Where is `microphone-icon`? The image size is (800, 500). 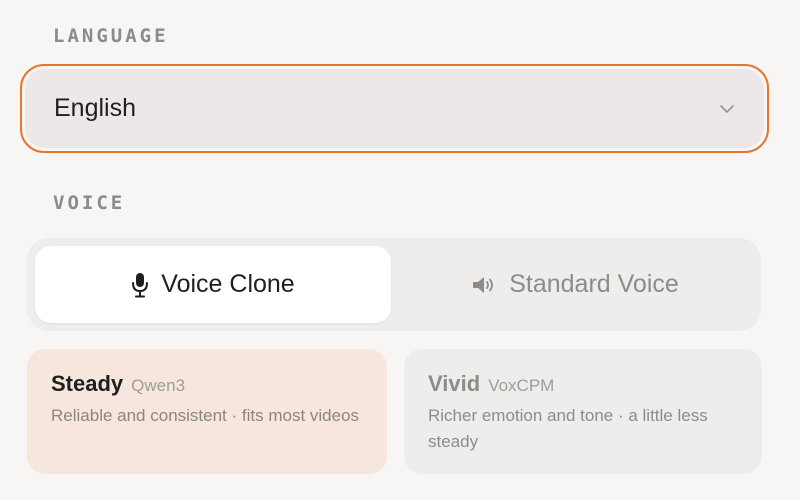
microphone-icon is located at coordinates (140, 285).